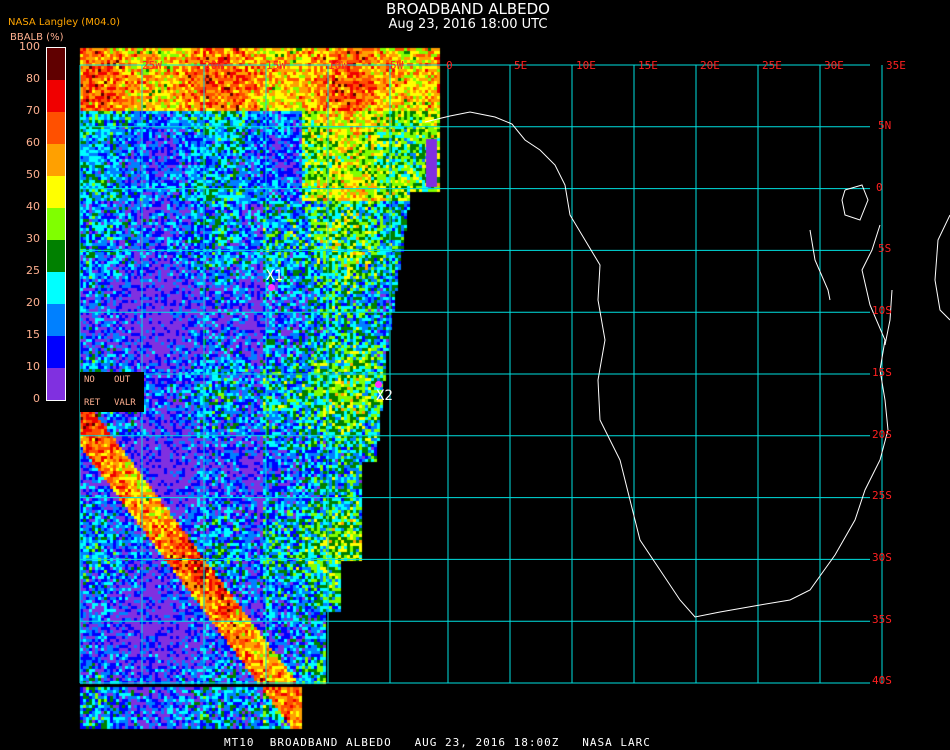 The image size is (950, 750). I want to click on longitude-label: 15E, so click(648, 65).